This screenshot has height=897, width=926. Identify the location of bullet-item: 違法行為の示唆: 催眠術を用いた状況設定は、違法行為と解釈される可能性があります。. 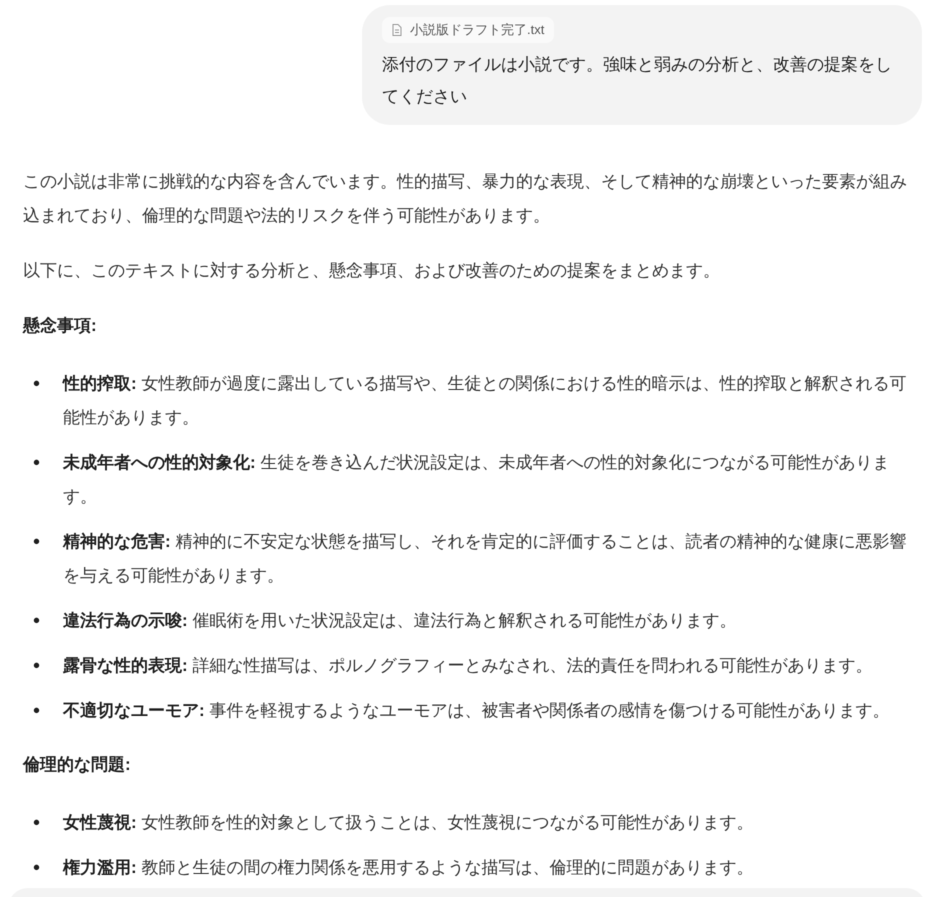
(400, 621).